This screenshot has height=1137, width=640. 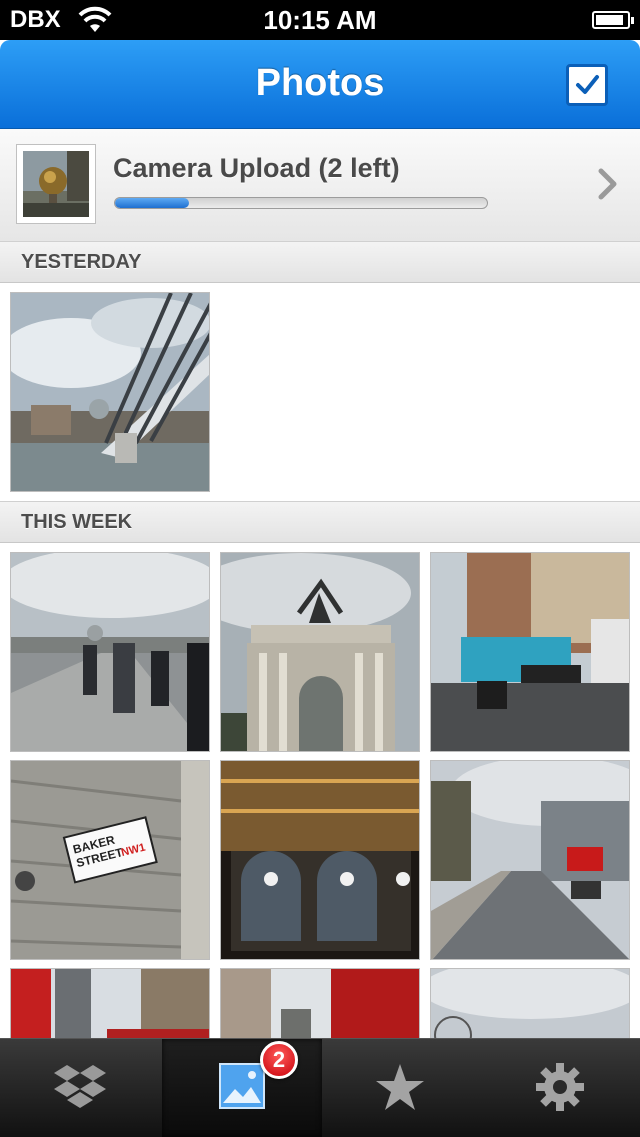 I want to click on section-label: YESTERDAY, so click(x=81, y=262).